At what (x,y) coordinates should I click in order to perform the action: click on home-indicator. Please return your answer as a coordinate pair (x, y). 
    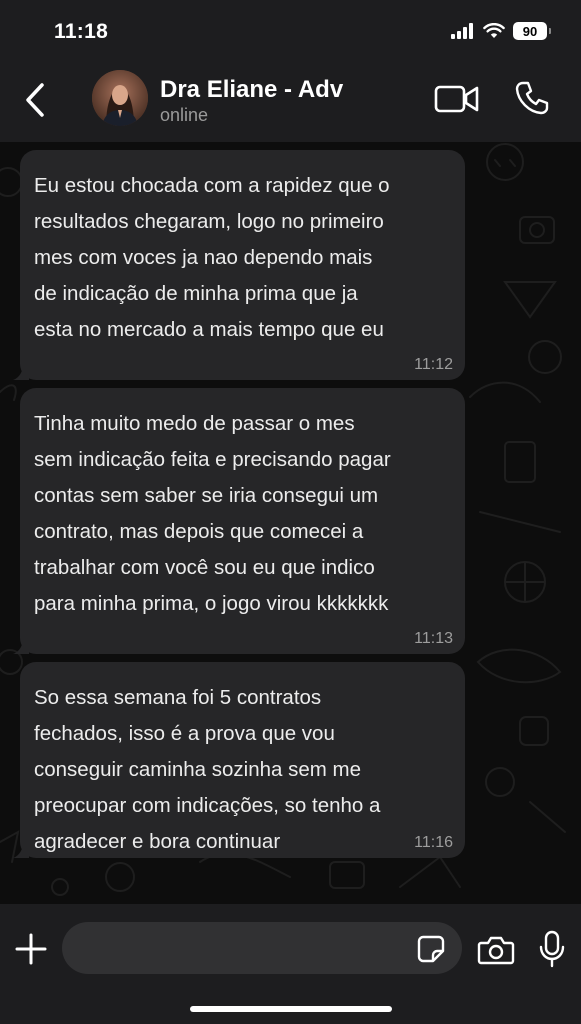
    Looking at the image, I should click on (291, 1009).